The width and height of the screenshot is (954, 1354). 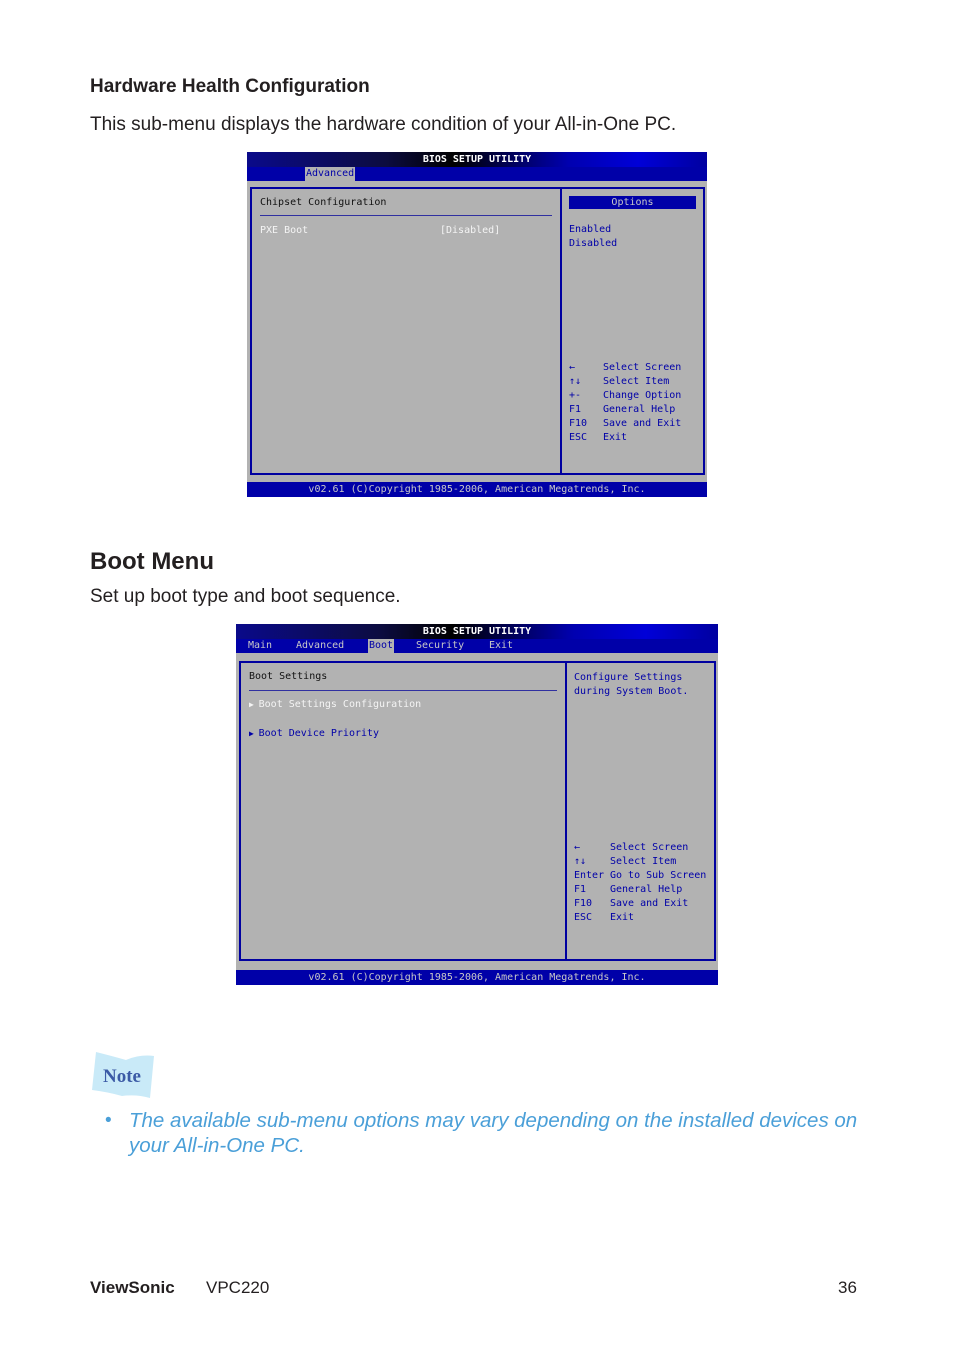 What do you see at coordinates (440, 645) in the screenshot?
I see `tab-security: Security` at bounding box center [440, 645].